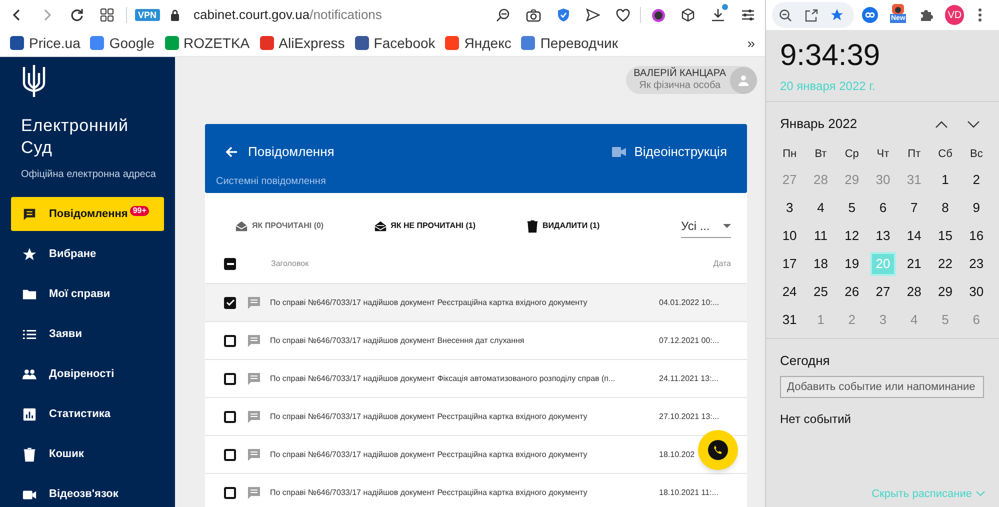 Image resolution: width=999 pixels, height=507 pixels. Describe the element at coordinates (107, 15) in the screenshot. I see `grid-icon` at that location.